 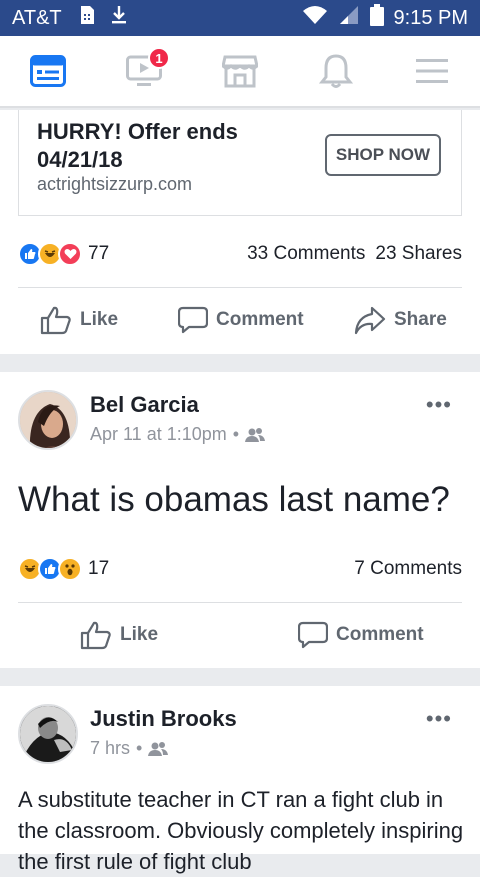 What do you see at coordinates (420, 319) in the screenshot?
I see `share-label: Share` at bounding box center [420, 319].